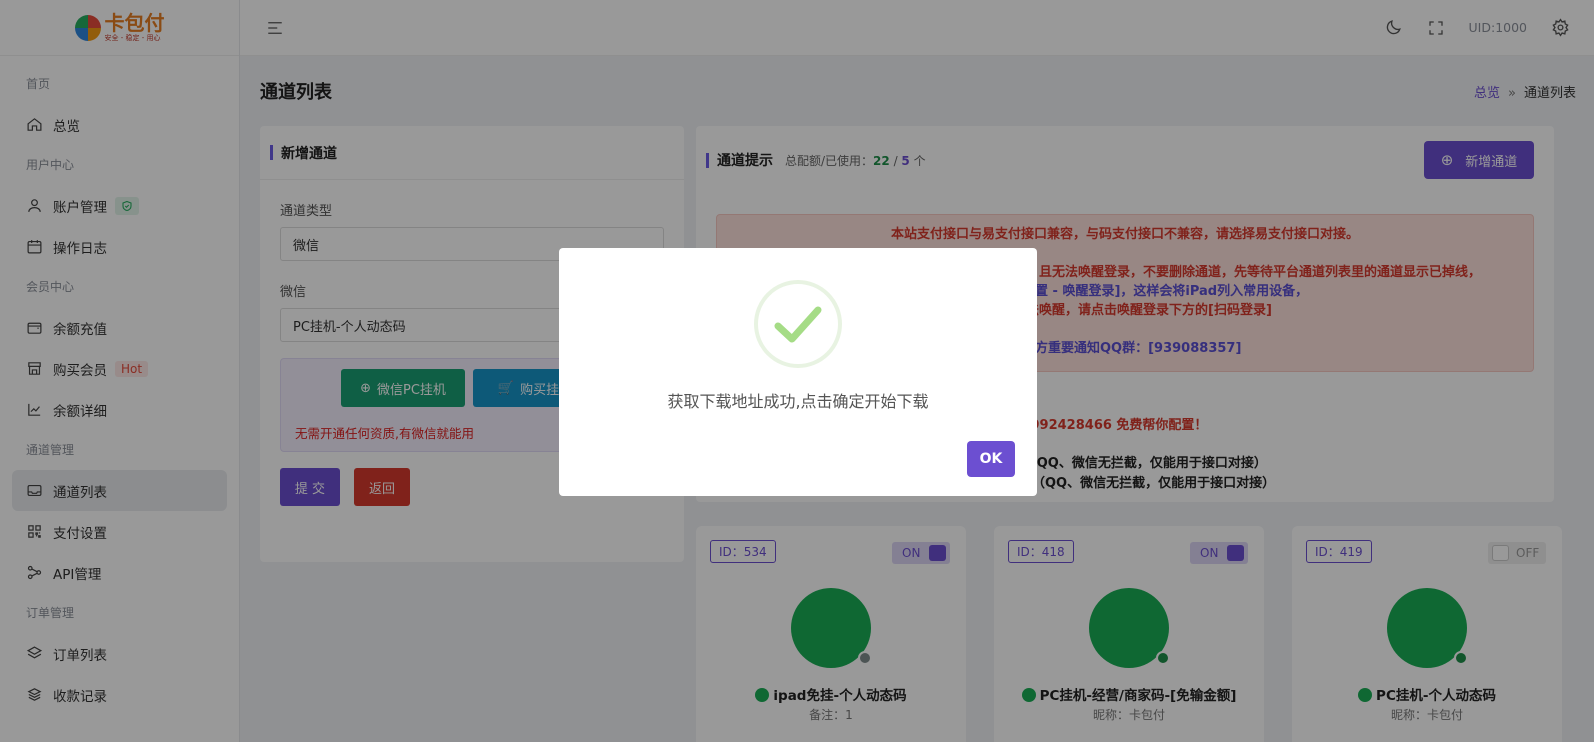 This screenshot has width=1594, height=742. Describe the element at coordinates (798, 324) in the screenshot. I see `success-check-icon` at that location.